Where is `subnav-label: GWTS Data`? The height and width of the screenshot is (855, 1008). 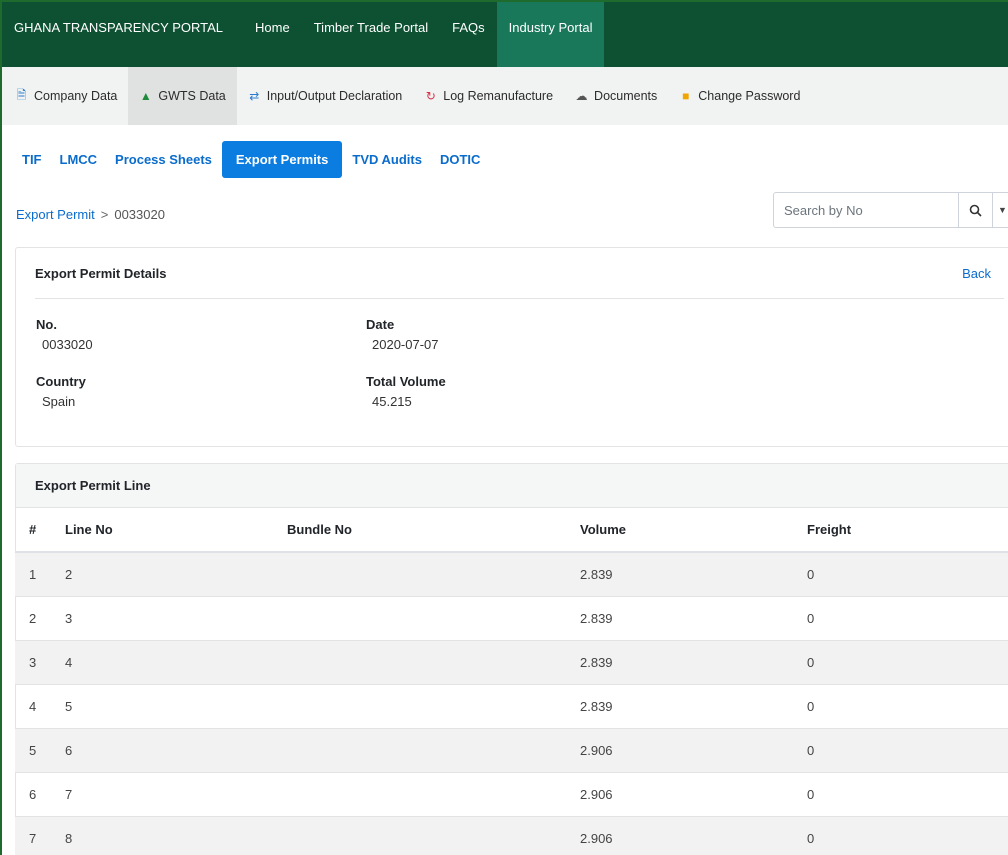
subnav-label: GWTS Data is located at coordinates (192, 96).